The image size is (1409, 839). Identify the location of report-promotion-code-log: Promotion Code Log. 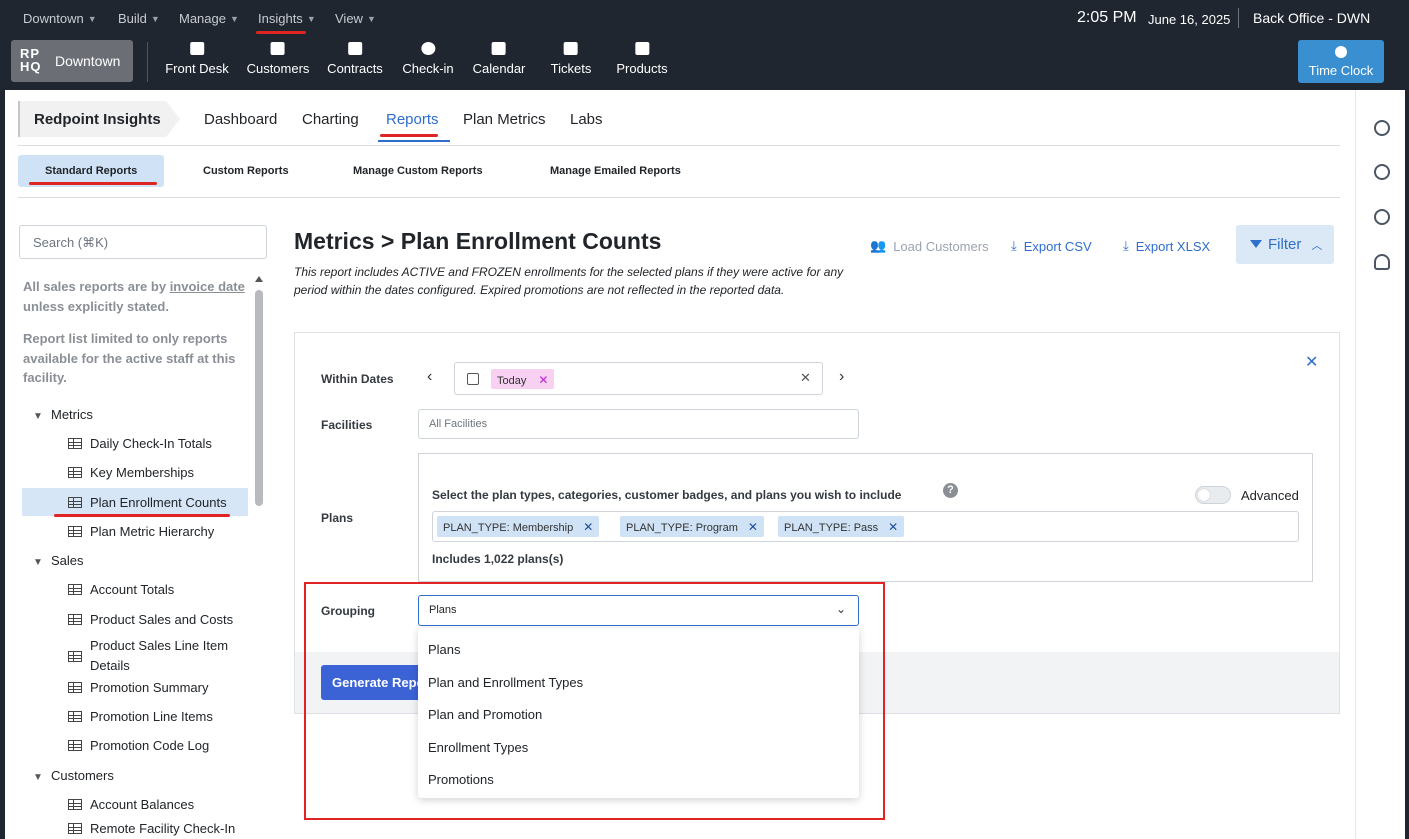
(138, 745).